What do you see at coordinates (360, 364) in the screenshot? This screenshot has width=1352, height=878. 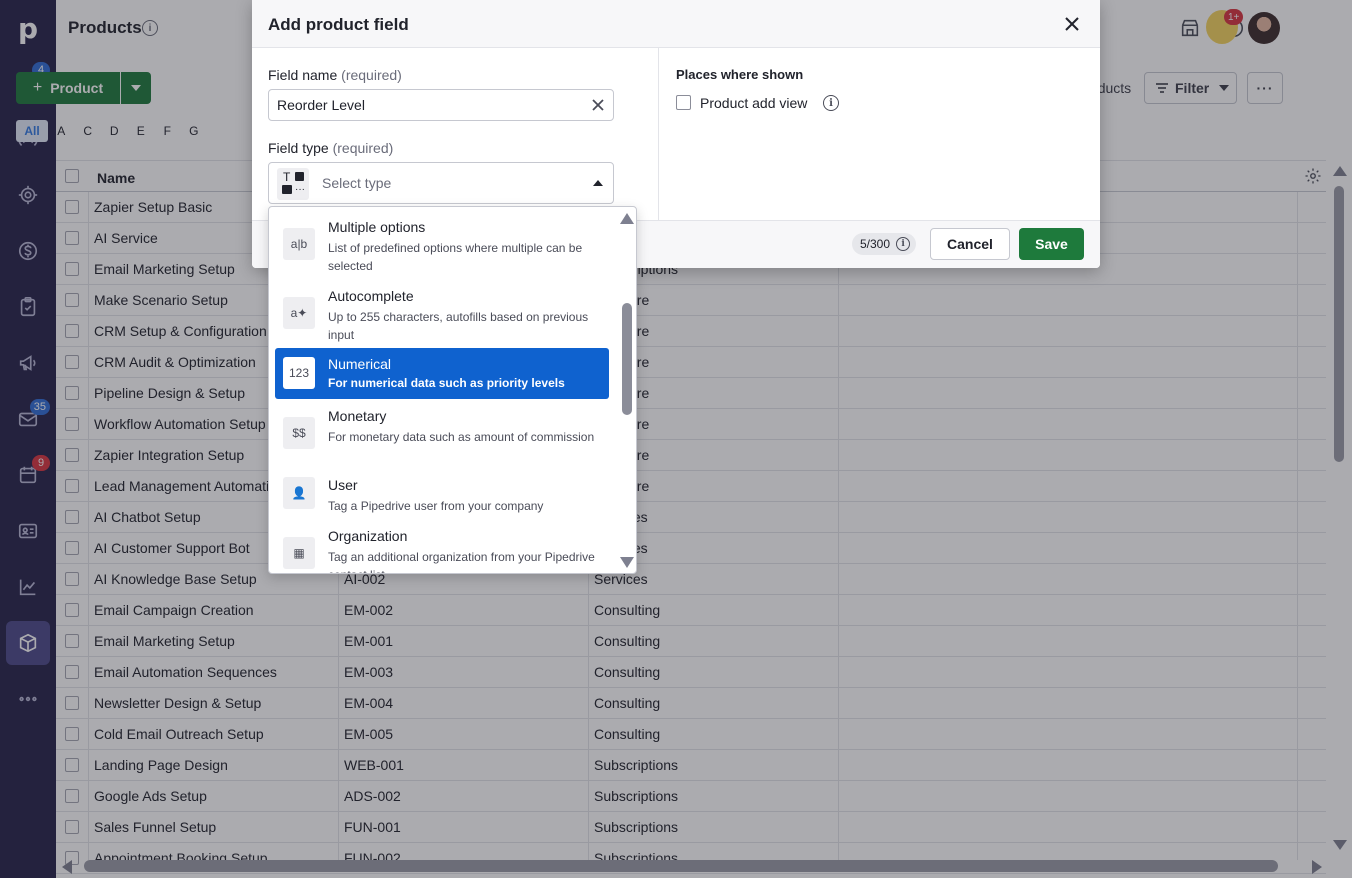 I see `option-title: Numerical` at bounding box center [360, 364].